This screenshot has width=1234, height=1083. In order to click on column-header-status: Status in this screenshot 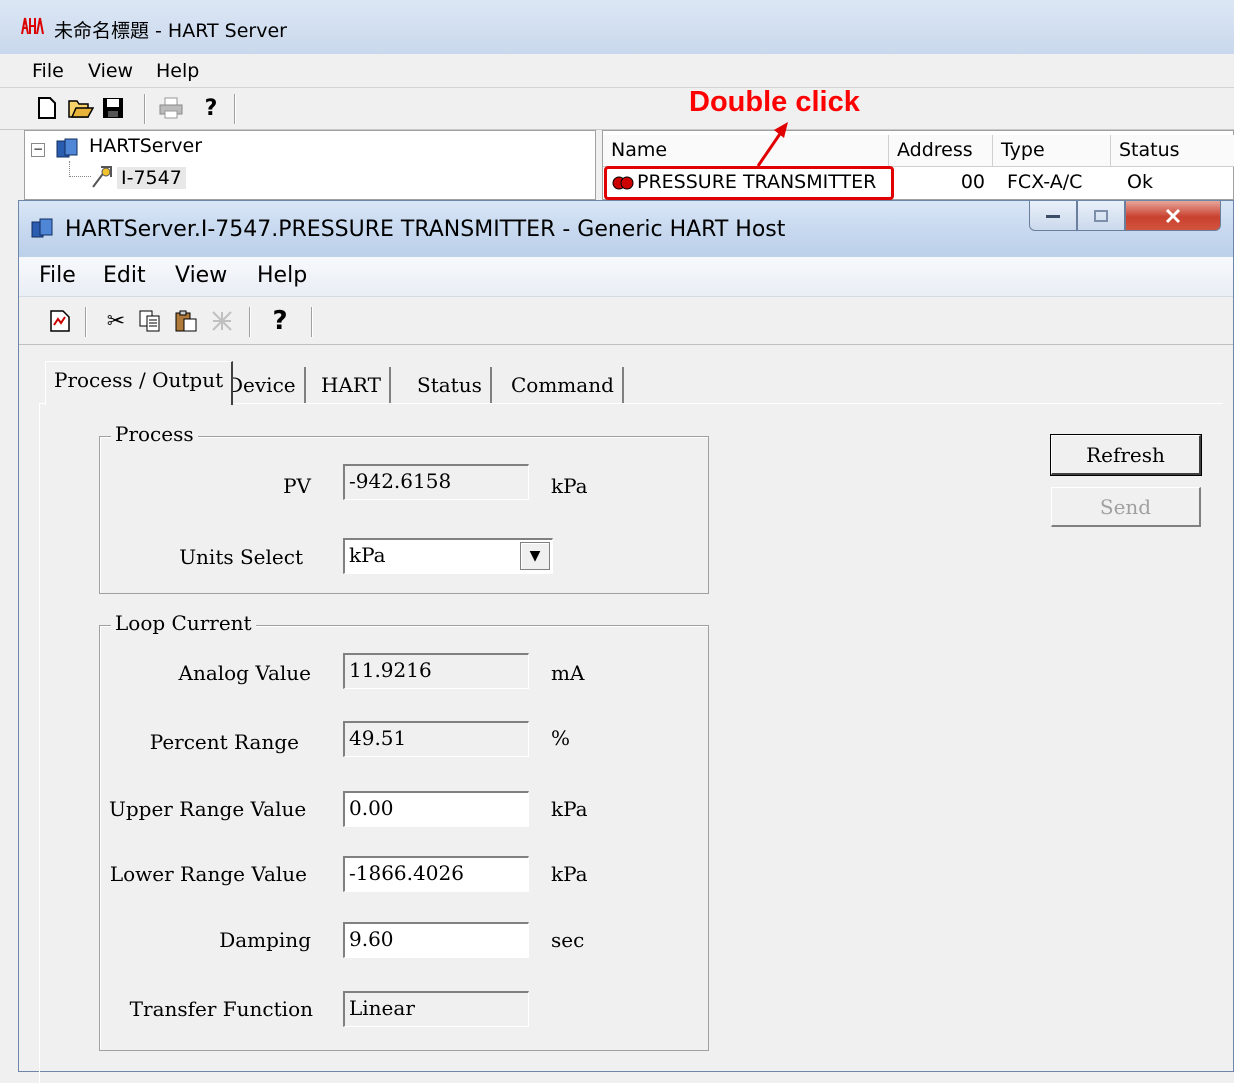, I will do `click(1172, 151)`.